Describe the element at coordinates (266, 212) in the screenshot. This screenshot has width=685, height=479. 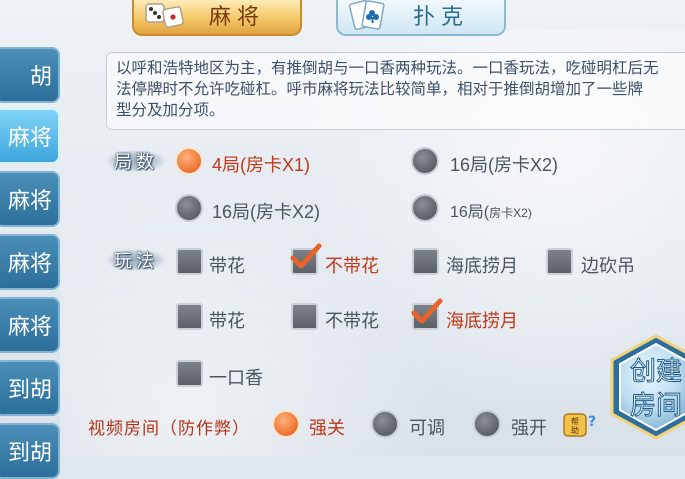
I see `rounds-option-2-label: 16局(房卡X2)` at that location.